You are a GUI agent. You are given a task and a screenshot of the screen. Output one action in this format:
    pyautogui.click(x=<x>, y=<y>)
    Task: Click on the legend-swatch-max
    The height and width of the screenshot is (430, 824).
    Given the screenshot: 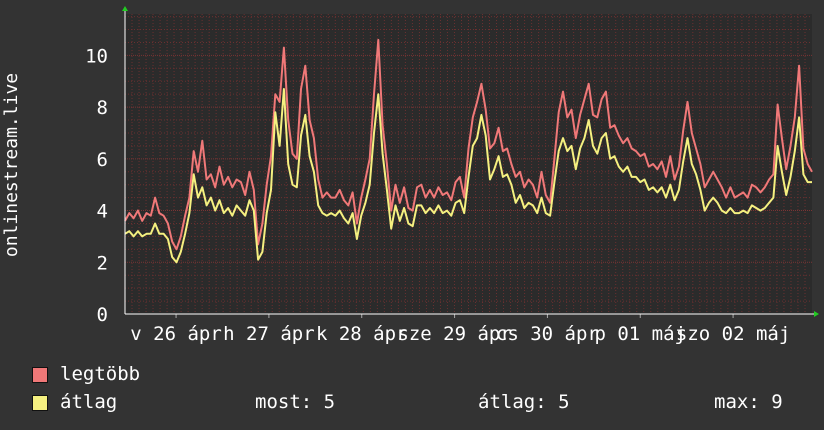 What is the action you would take?
    pyautogui.click(x=40, y=375)
    